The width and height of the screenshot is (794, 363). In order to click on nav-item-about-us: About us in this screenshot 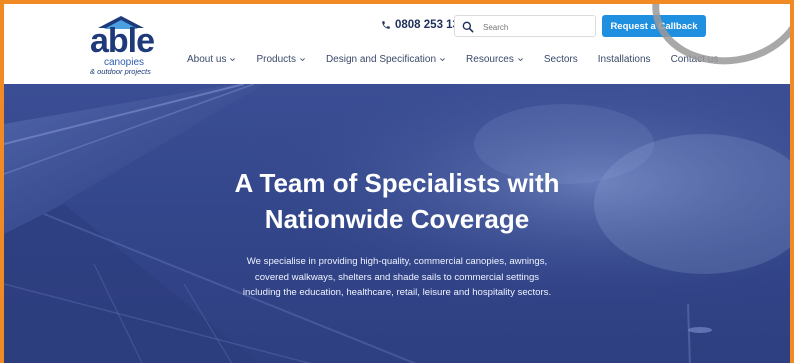, I will do `click(211, 59)`.